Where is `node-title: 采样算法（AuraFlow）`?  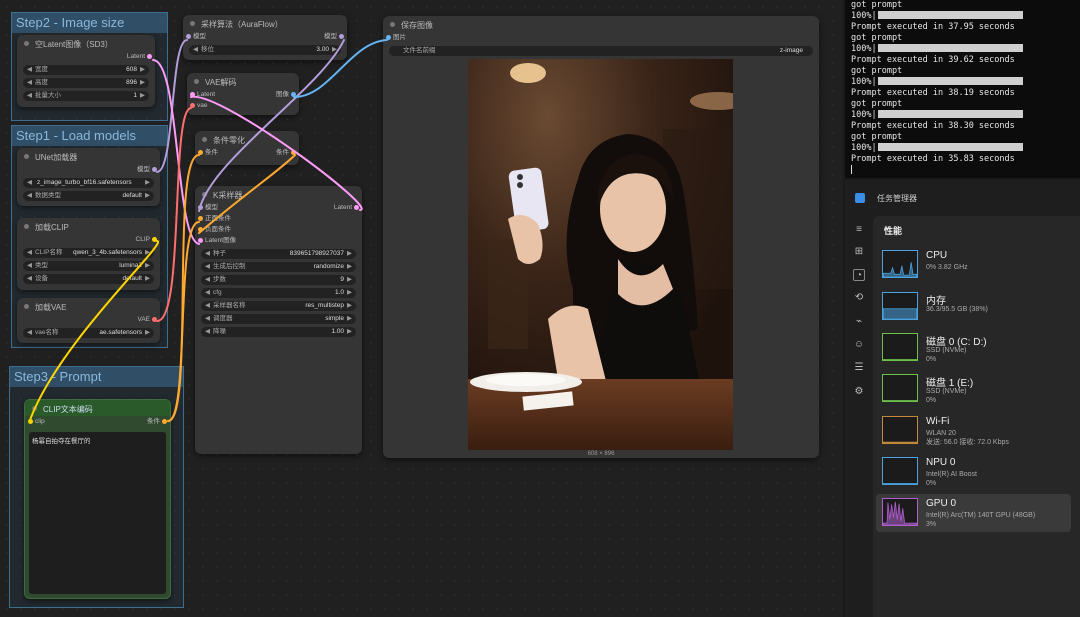 node-title: 采样算法（AuraFlow） is located at coordinates (265, 23).